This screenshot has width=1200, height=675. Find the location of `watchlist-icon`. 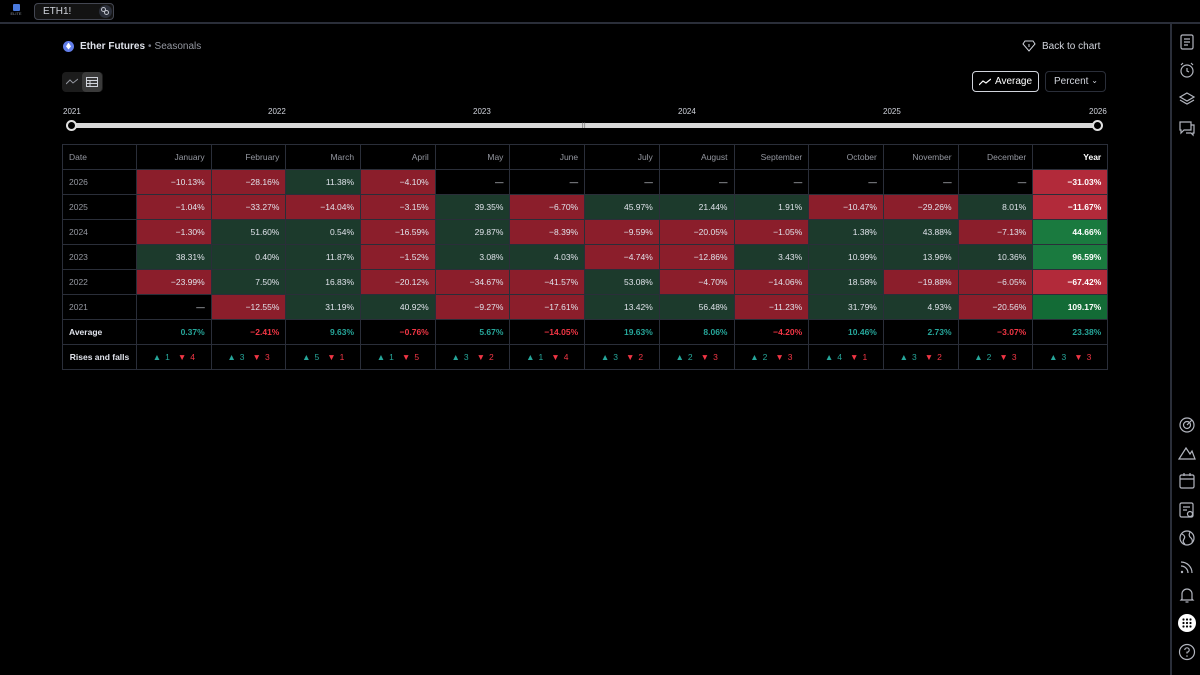

watchlist-icon is located at coordinates (1187, 42).